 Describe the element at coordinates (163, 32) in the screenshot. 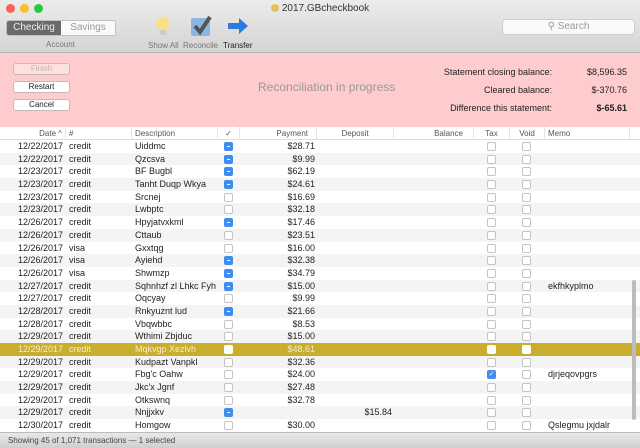

I see `show-all-button: Show All` at that location.